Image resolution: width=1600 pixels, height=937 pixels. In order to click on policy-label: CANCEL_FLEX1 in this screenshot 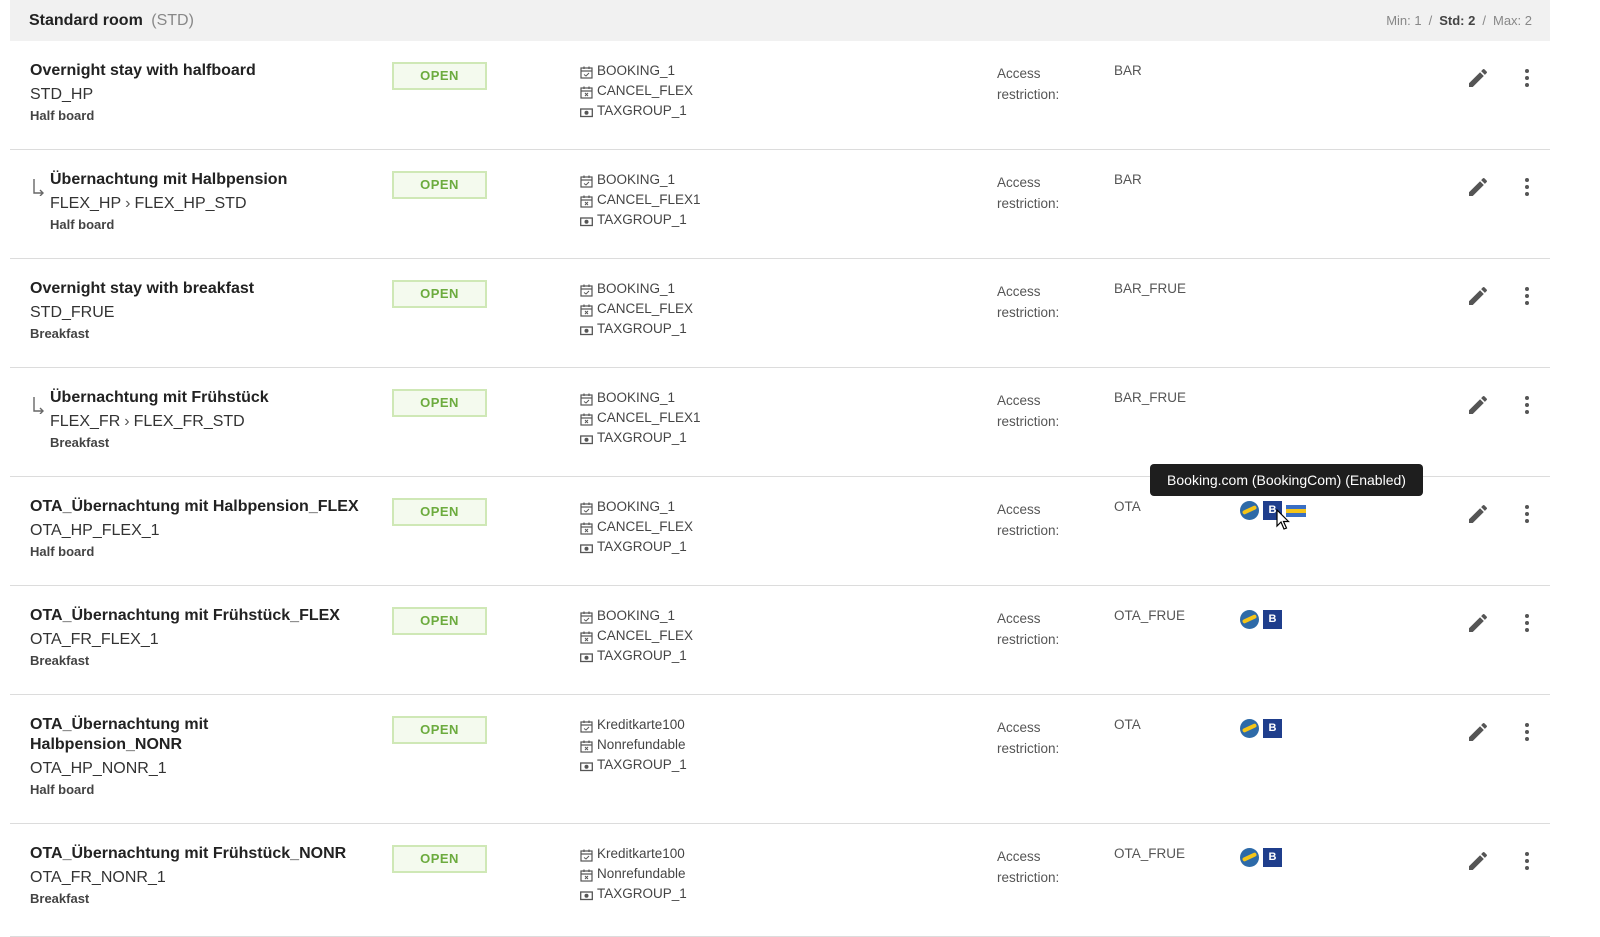, I will do `click(649, 417)`.